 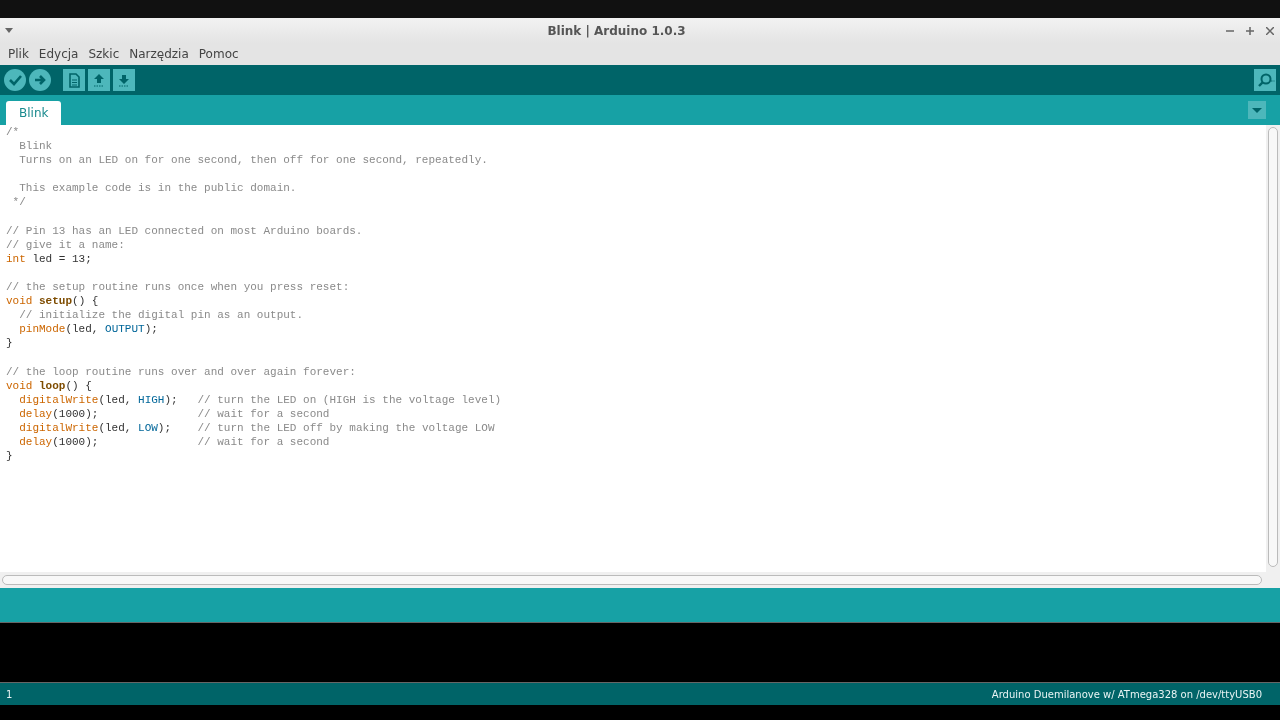 What do you see at coordinates (88, 329) in the screenshot?
I see `code-line: pinMode(led, OUTPUT);` at bounding box center [88, 329].